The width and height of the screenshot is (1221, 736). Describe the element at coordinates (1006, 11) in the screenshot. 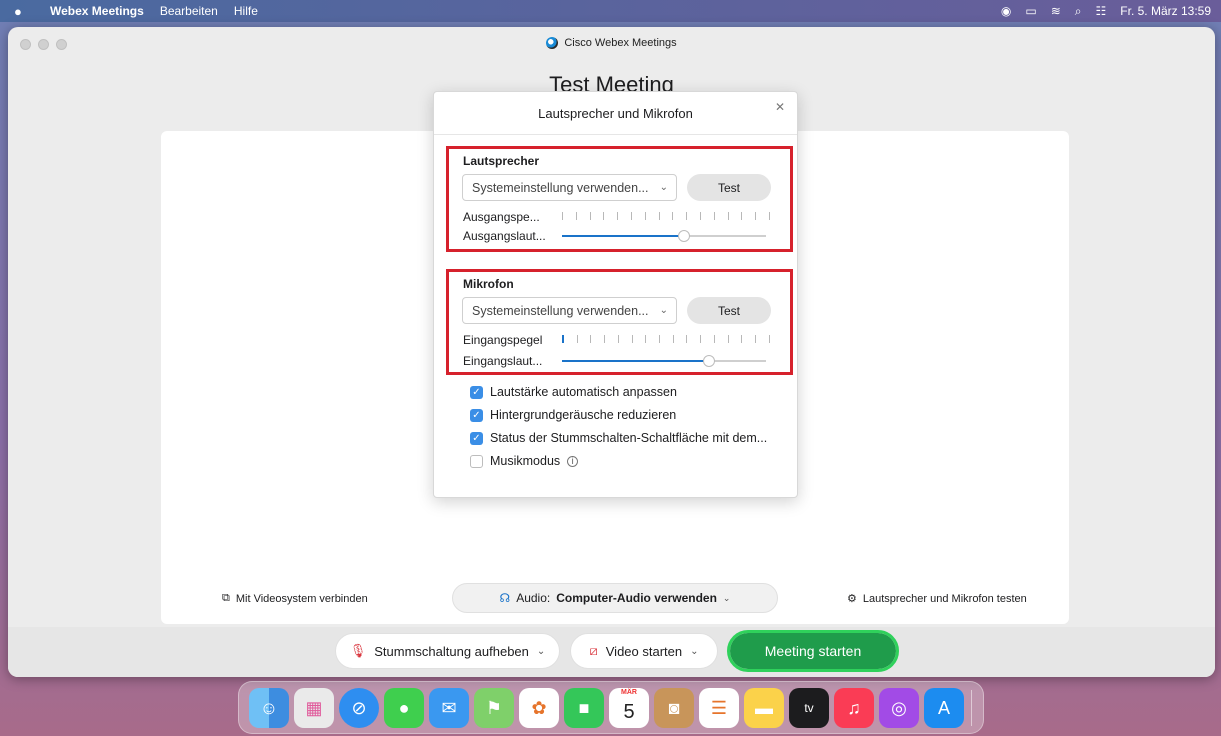

I see `webex-status-icon: ◉` at that location.